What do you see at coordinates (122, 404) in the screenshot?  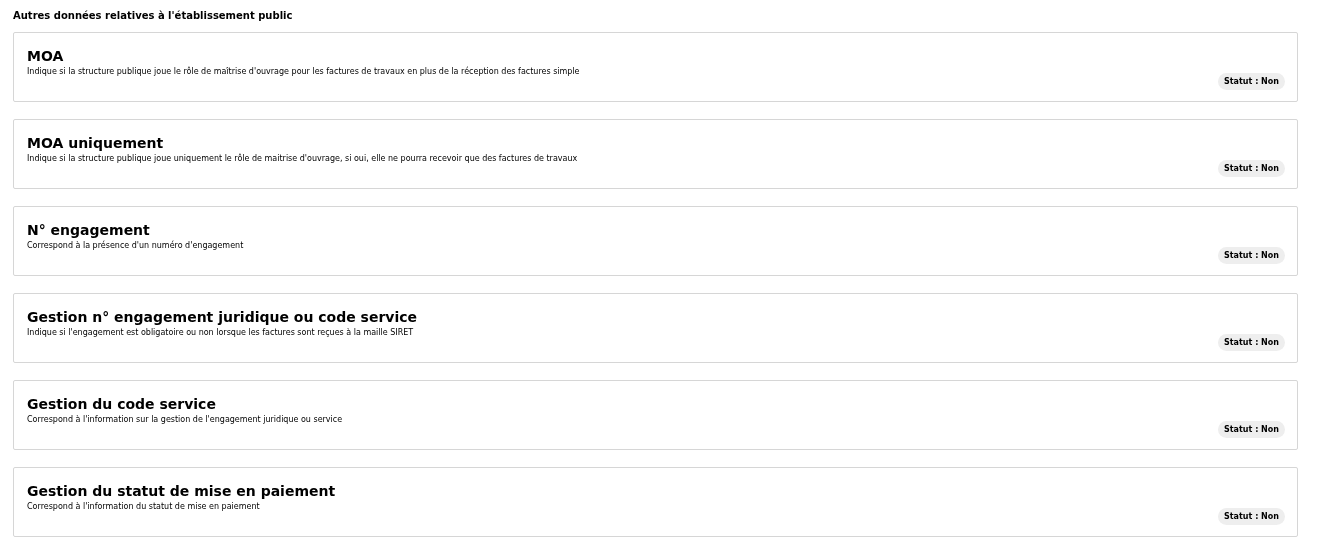 I see `card-title: Gestion du code service` at bounding box center [122, 404].